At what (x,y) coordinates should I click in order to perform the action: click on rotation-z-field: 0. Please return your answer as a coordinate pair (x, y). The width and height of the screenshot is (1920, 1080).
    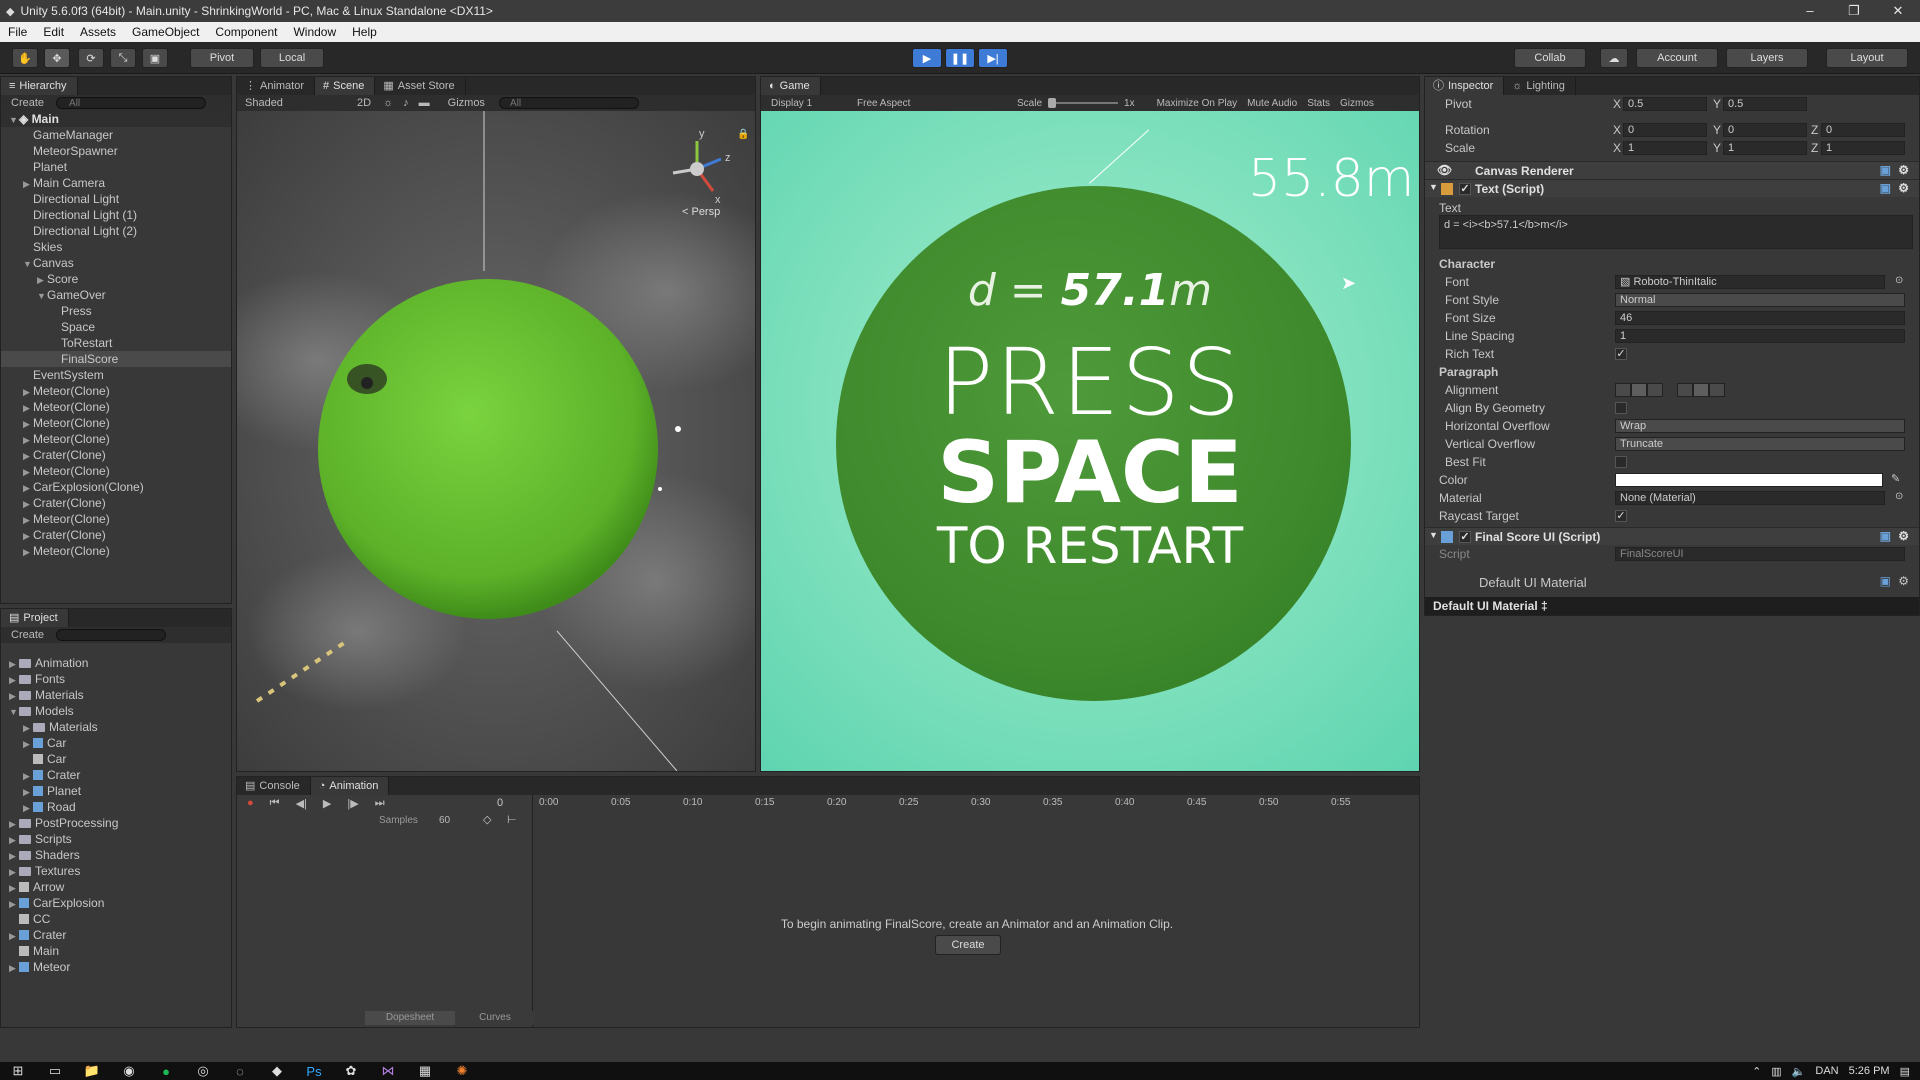
    Looking at the image, I should click on (1863, 130).